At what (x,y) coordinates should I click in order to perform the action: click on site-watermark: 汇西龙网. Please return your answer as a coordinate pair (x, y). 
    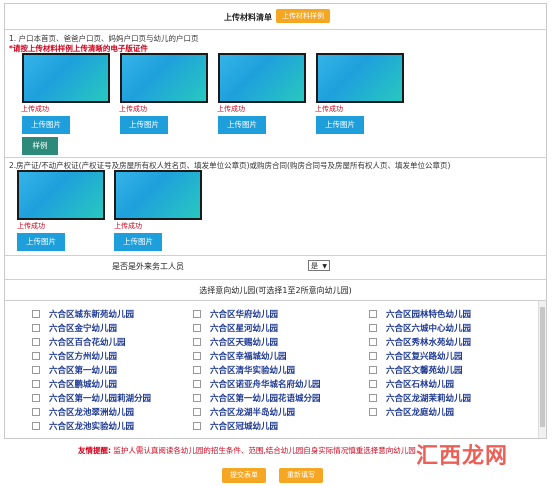
    Looking at the image, I should click on (462, 456).